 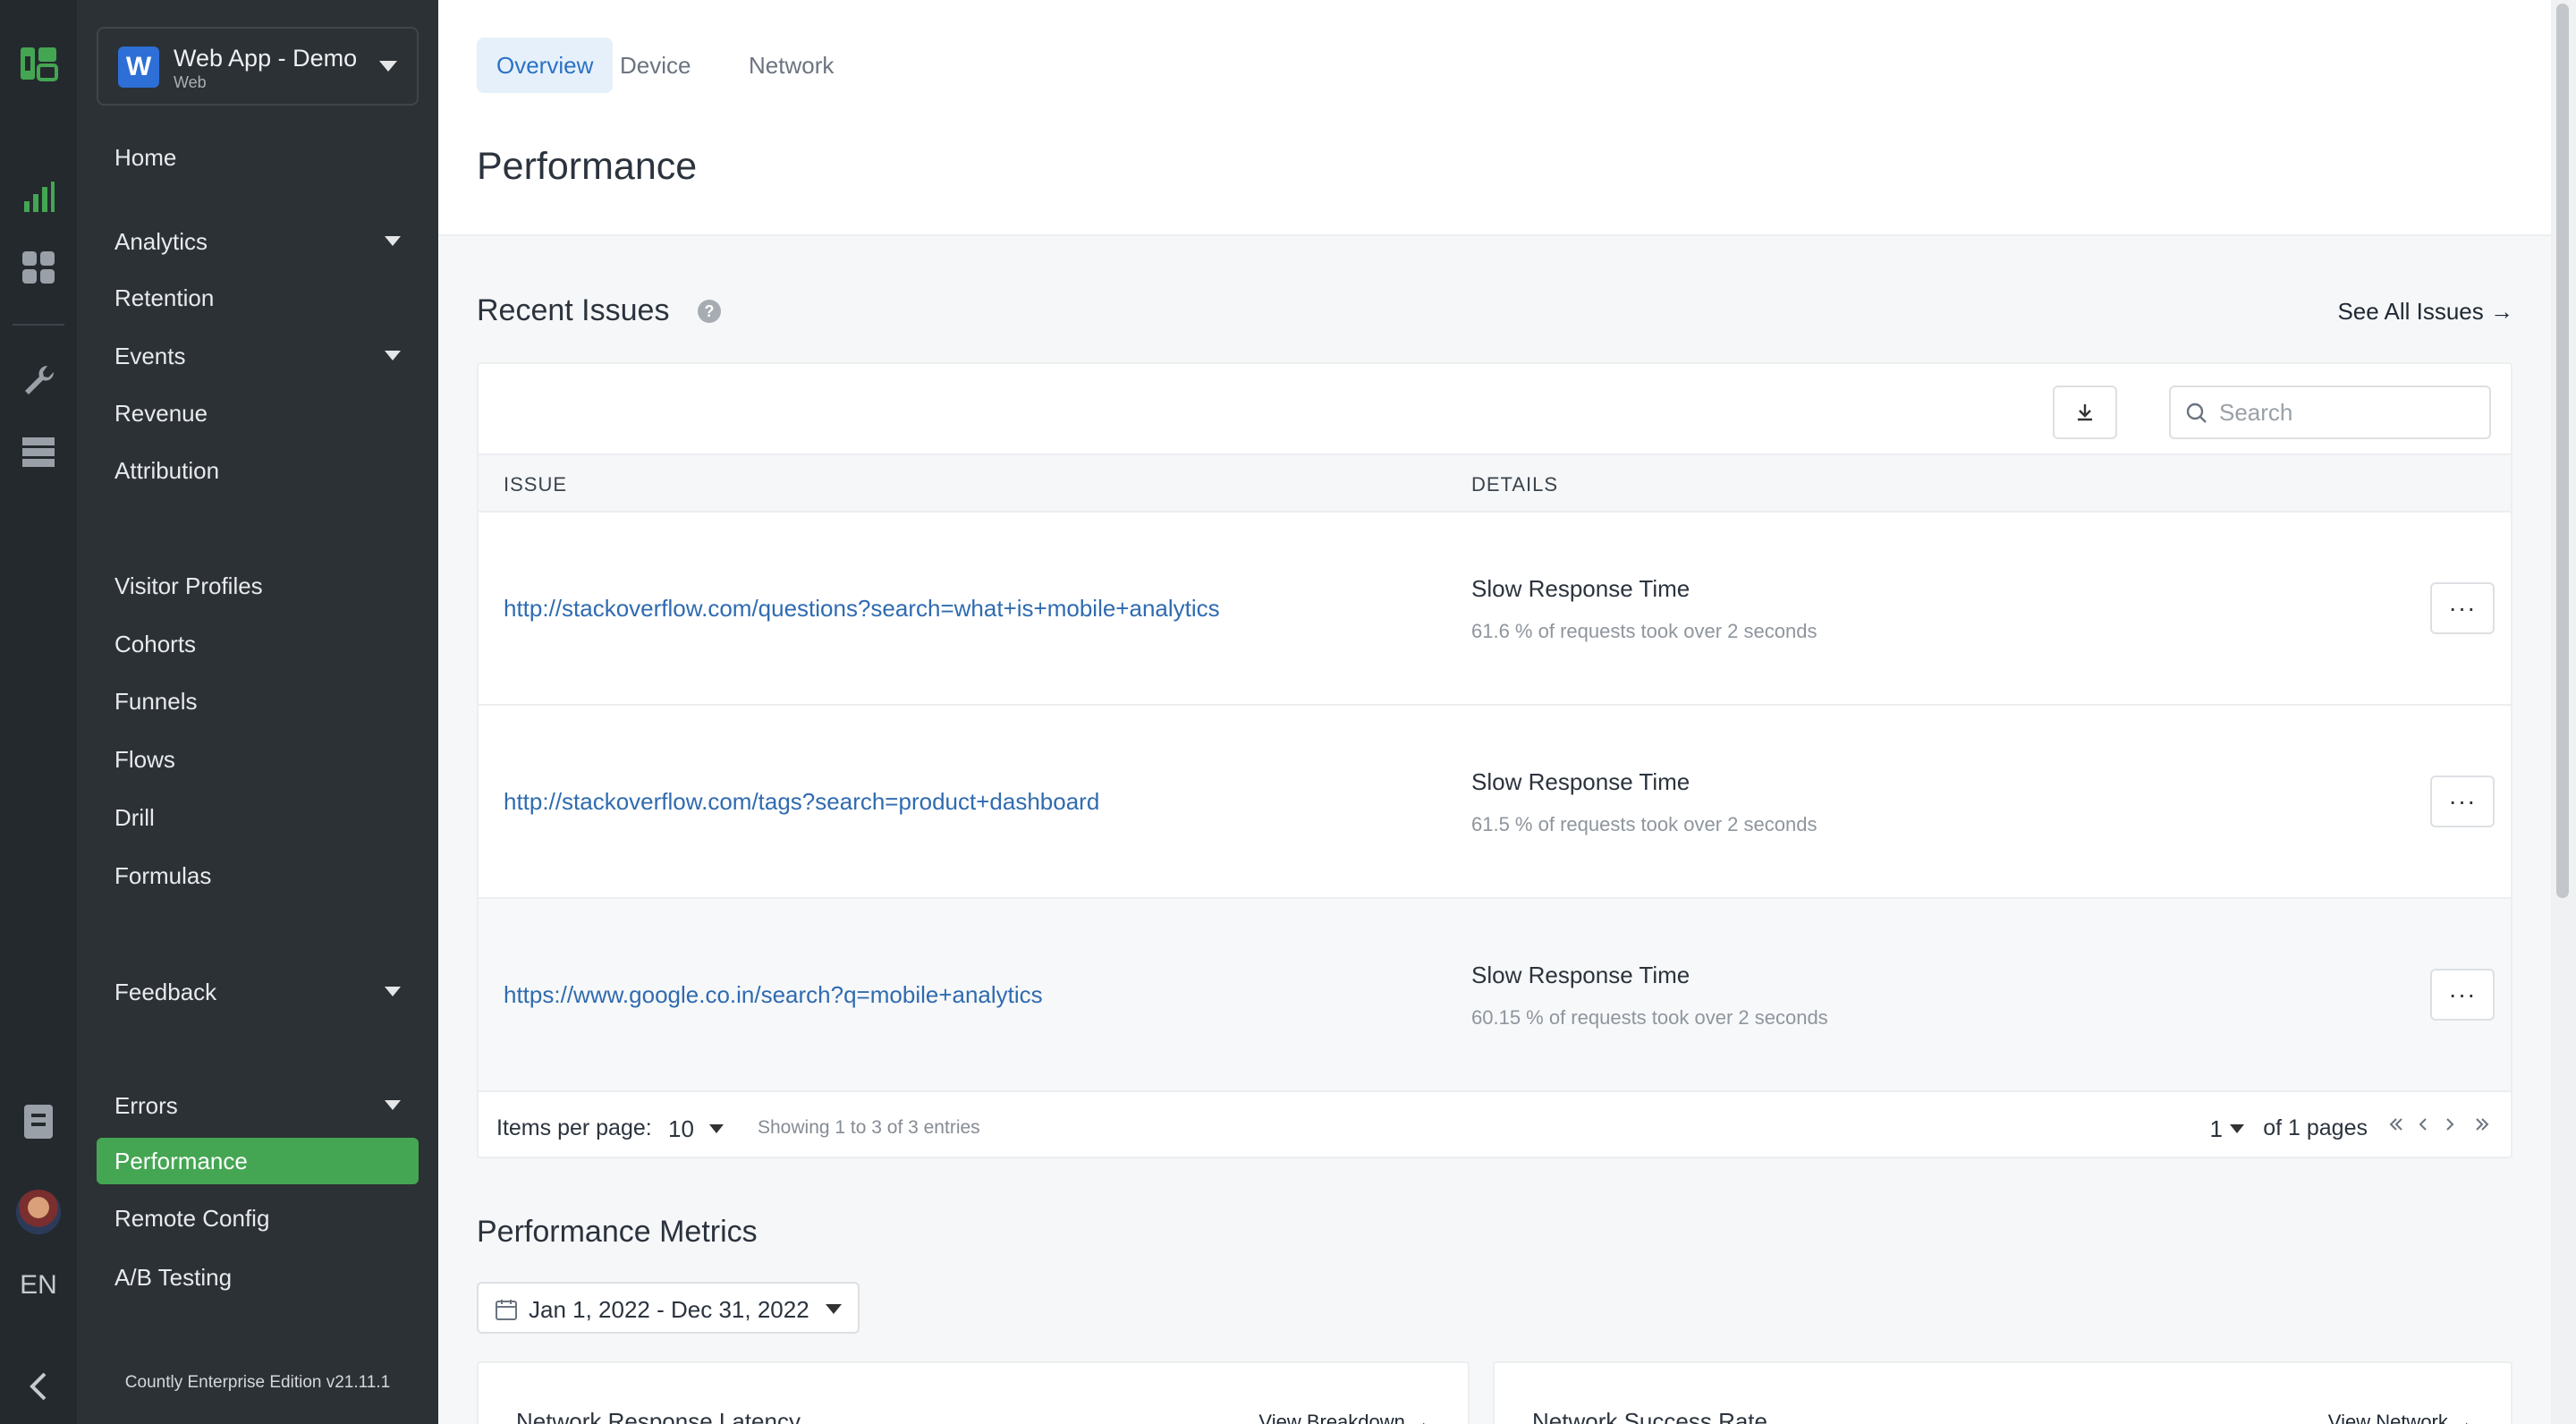 What do you see at coordinates (258, 298) in the screenshot?
I see `sidebar-item-retention: Retention` at bounding box center [258, 298].